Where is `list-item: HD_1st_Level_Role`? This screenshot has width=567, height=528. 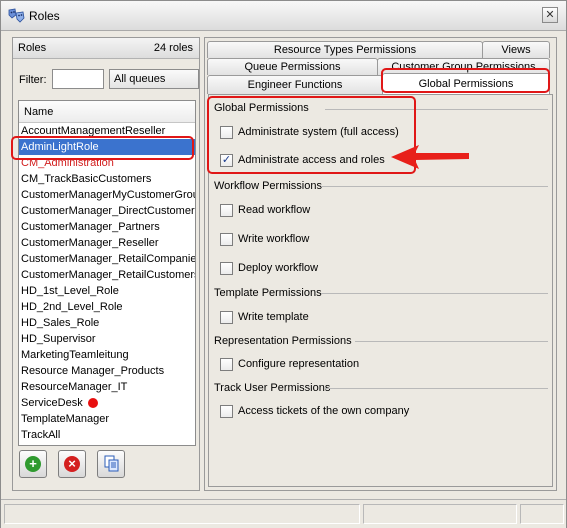
list-item: HD_1st_Level_Role is located at coordinates (107, 291).